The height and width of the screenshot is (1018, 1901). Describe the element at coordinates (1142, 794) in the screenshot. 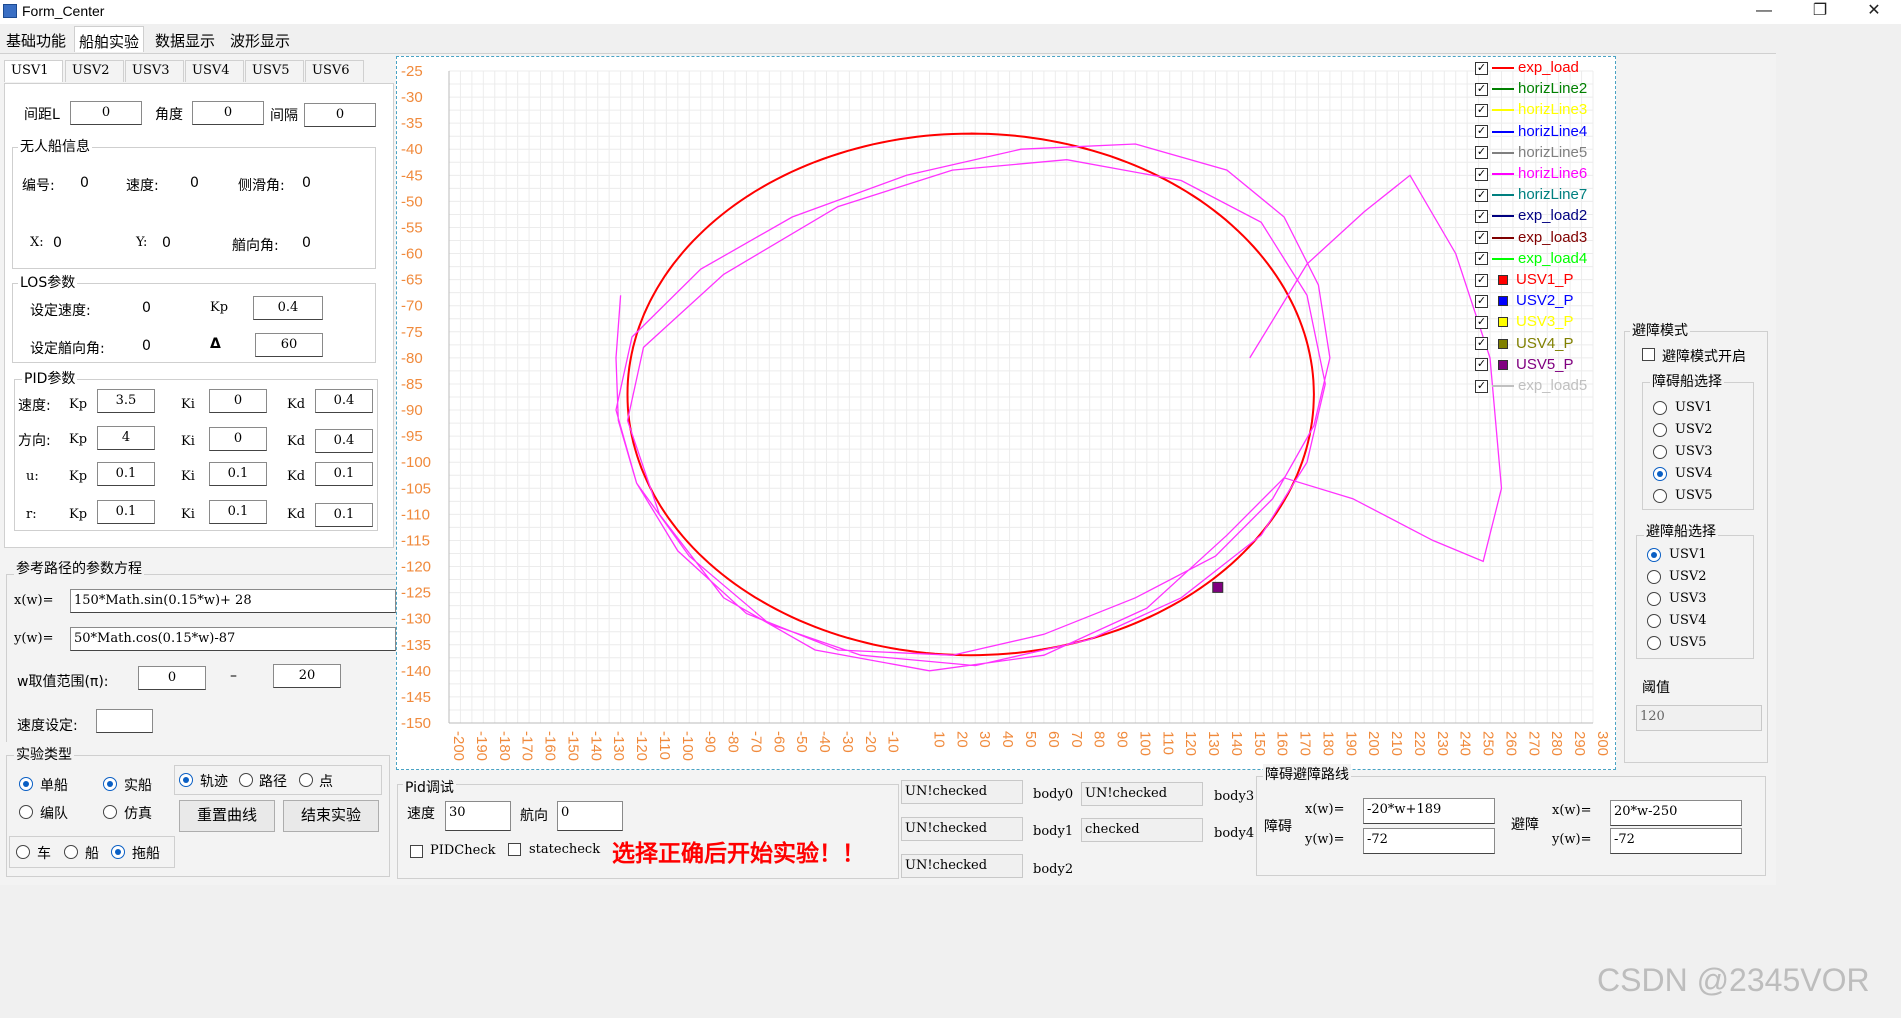

I see `body3-field: UN!checked` at that location.